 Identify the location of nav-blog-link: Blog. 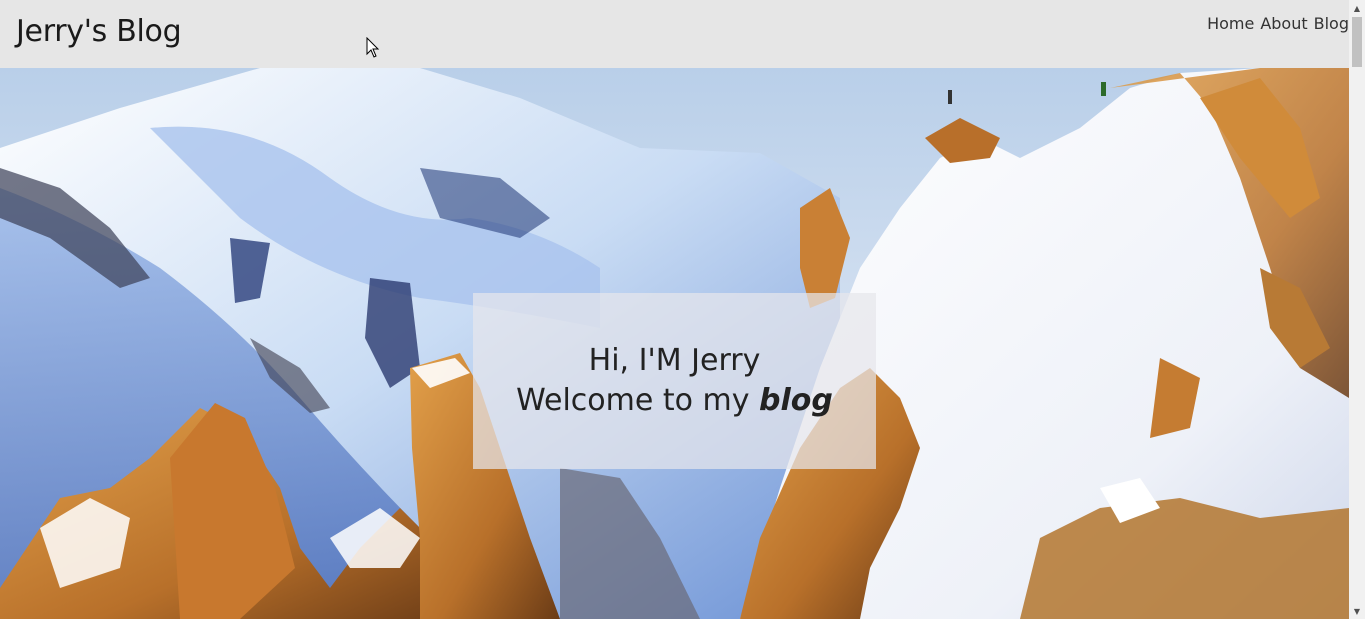
(1331, 23).